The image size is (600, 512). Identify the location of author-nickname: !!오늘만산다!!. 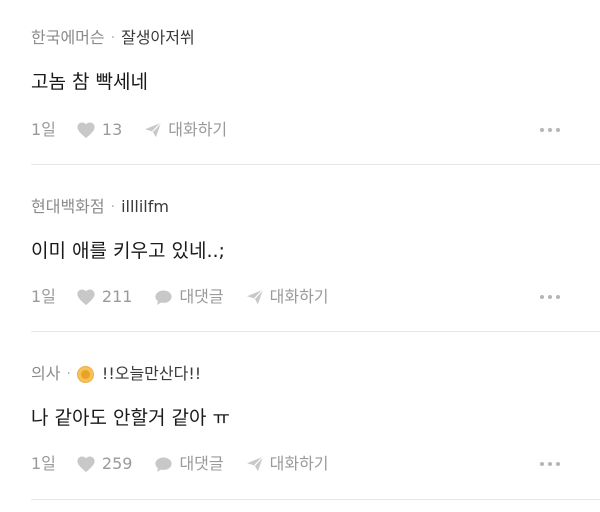
(151, 374).